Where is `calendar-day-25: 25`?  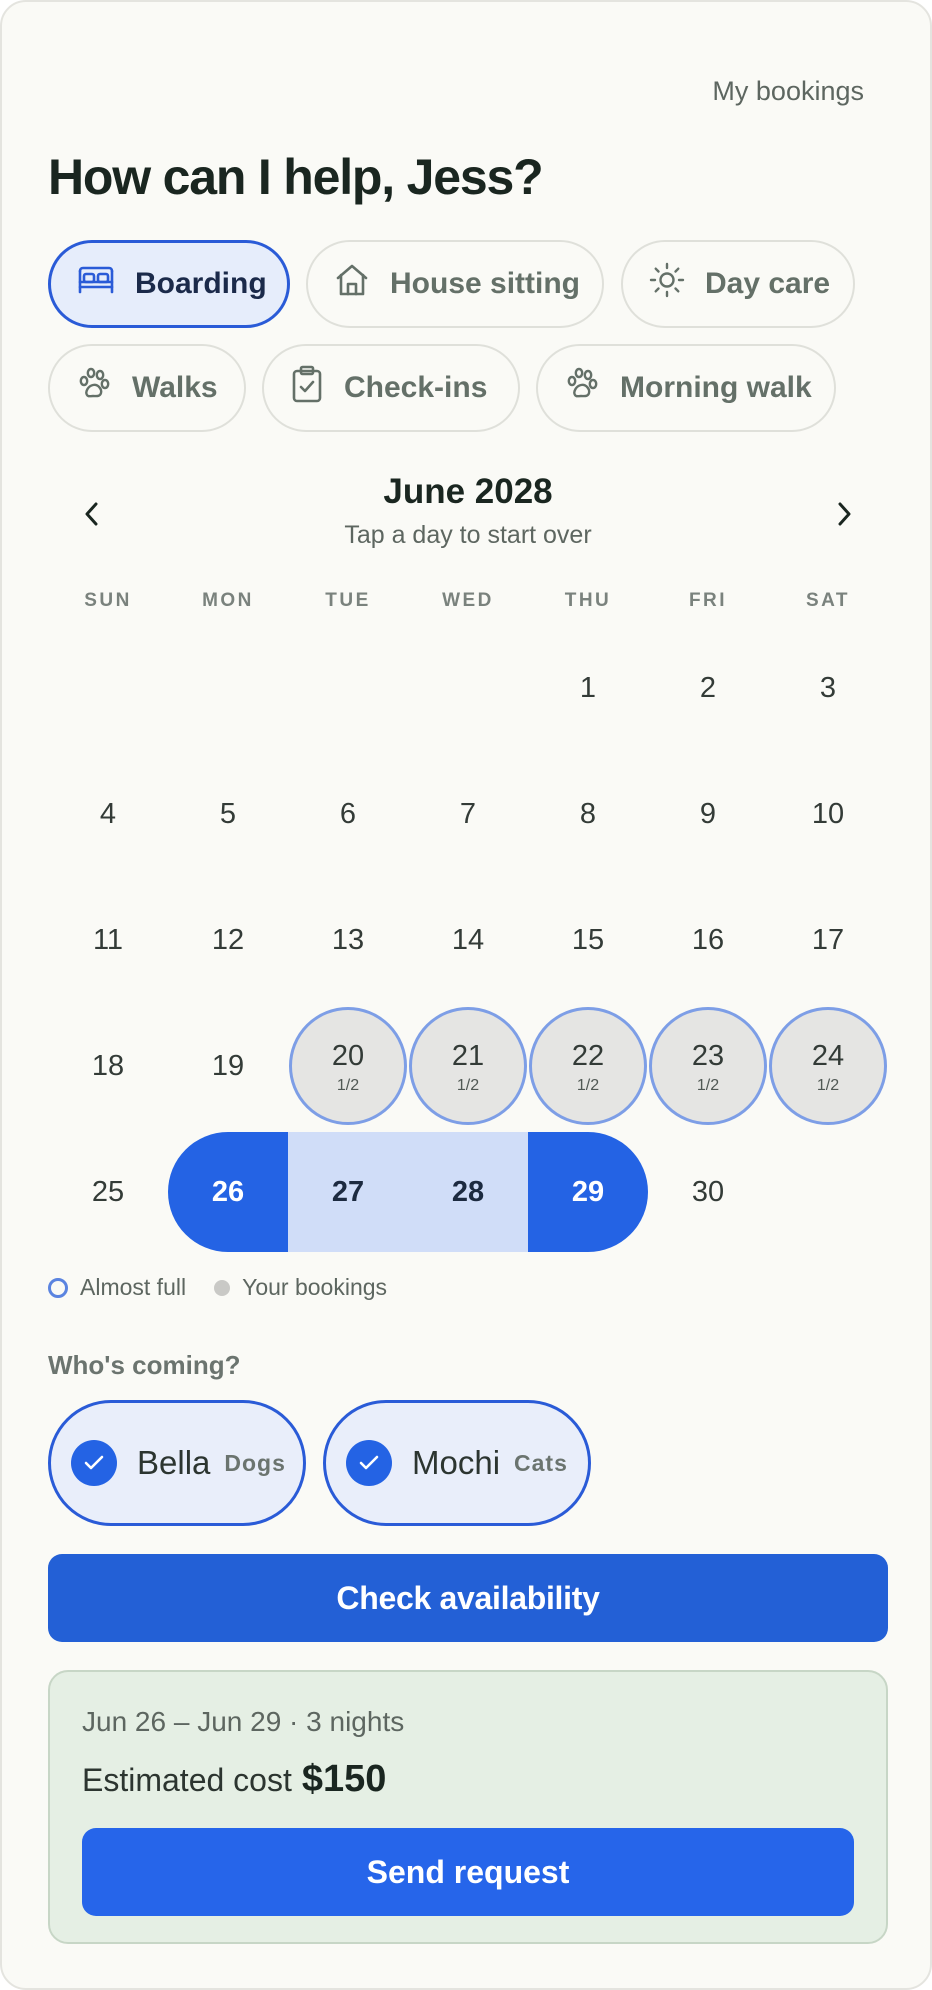
calendar-day-25: 25 is located at coordinates (108, 1192).